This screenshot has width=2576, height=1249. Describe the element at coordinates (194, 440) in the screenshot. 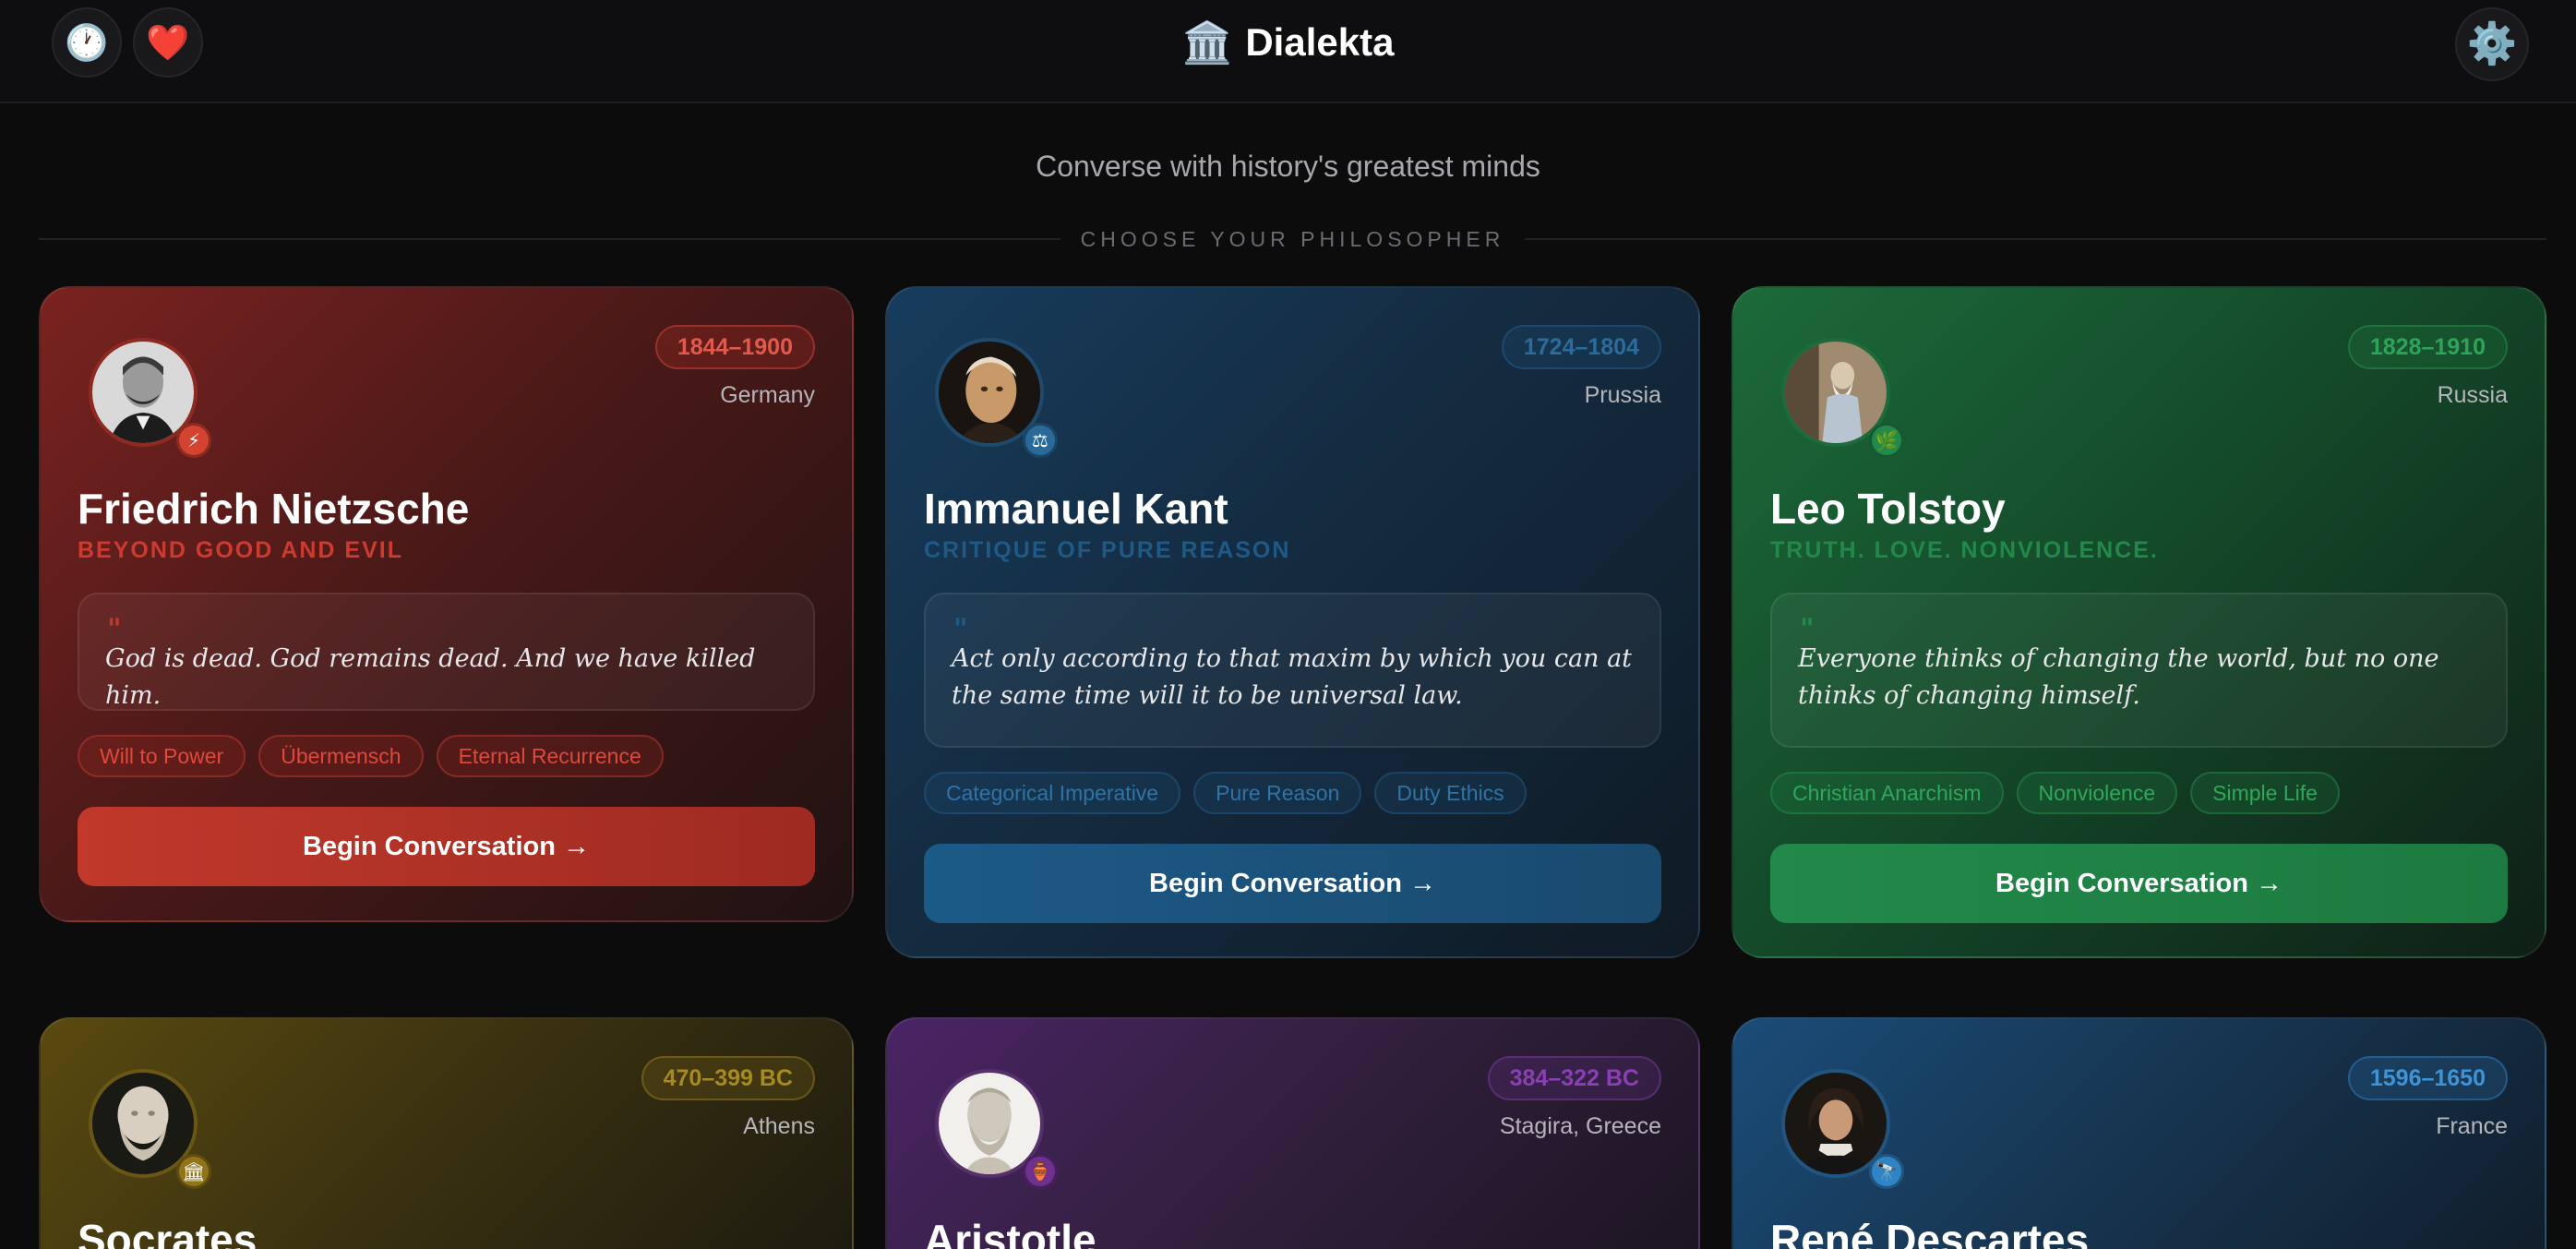

I see `lightning-icon: ⚡` at that location.